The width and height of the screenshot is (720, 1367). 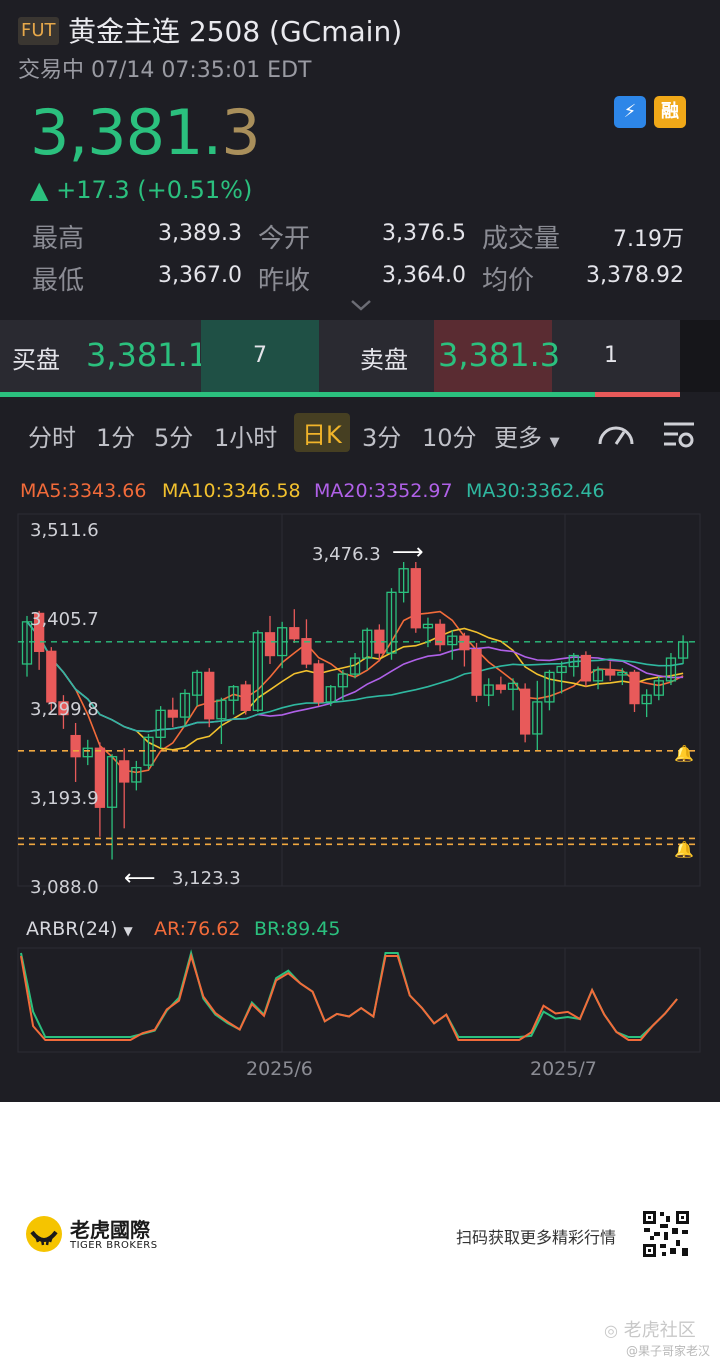 What do you see at coordinates (284, 239) in the screenshot?
I see `stat-open-label: 今开` at bounding box center [284, 239].